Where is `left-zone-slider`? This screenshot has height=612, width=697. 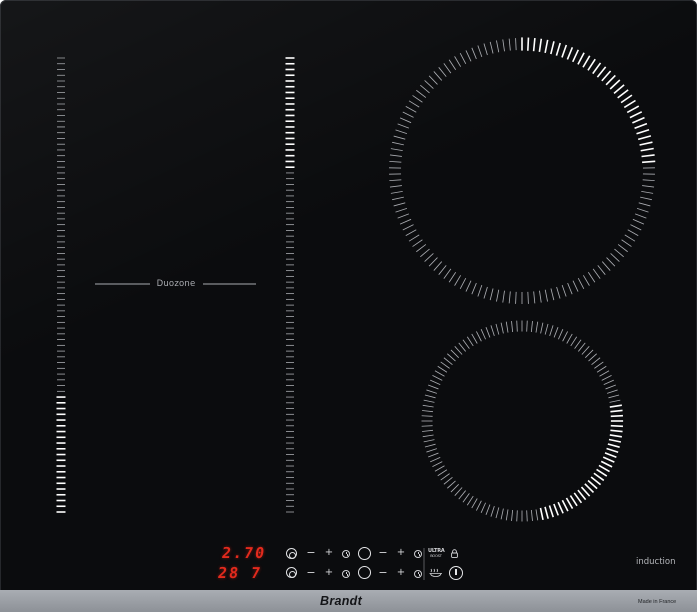 left-zone-slider is located at coordinates (61, 285).